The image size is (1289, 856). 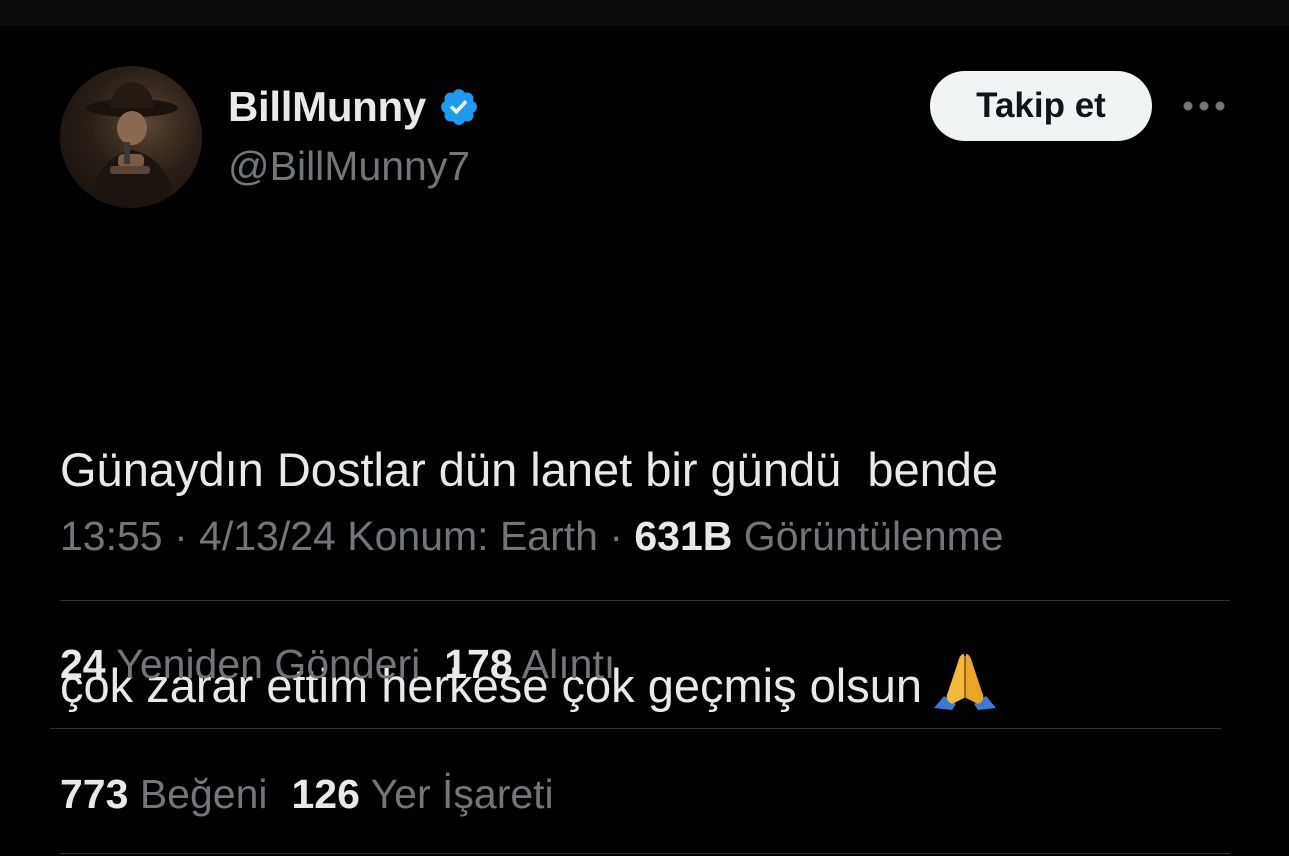 What do you see at coordinates (132, 145) in the screenshot?
I see `avatar-cowboy-image` at bounding box center [132, 145].